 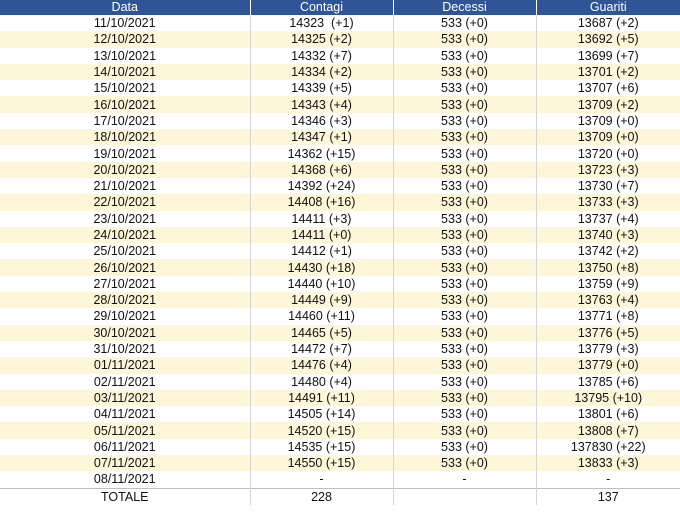 I want to click on cell-contagi: 14491 (+11), so click(x=322, y=398).